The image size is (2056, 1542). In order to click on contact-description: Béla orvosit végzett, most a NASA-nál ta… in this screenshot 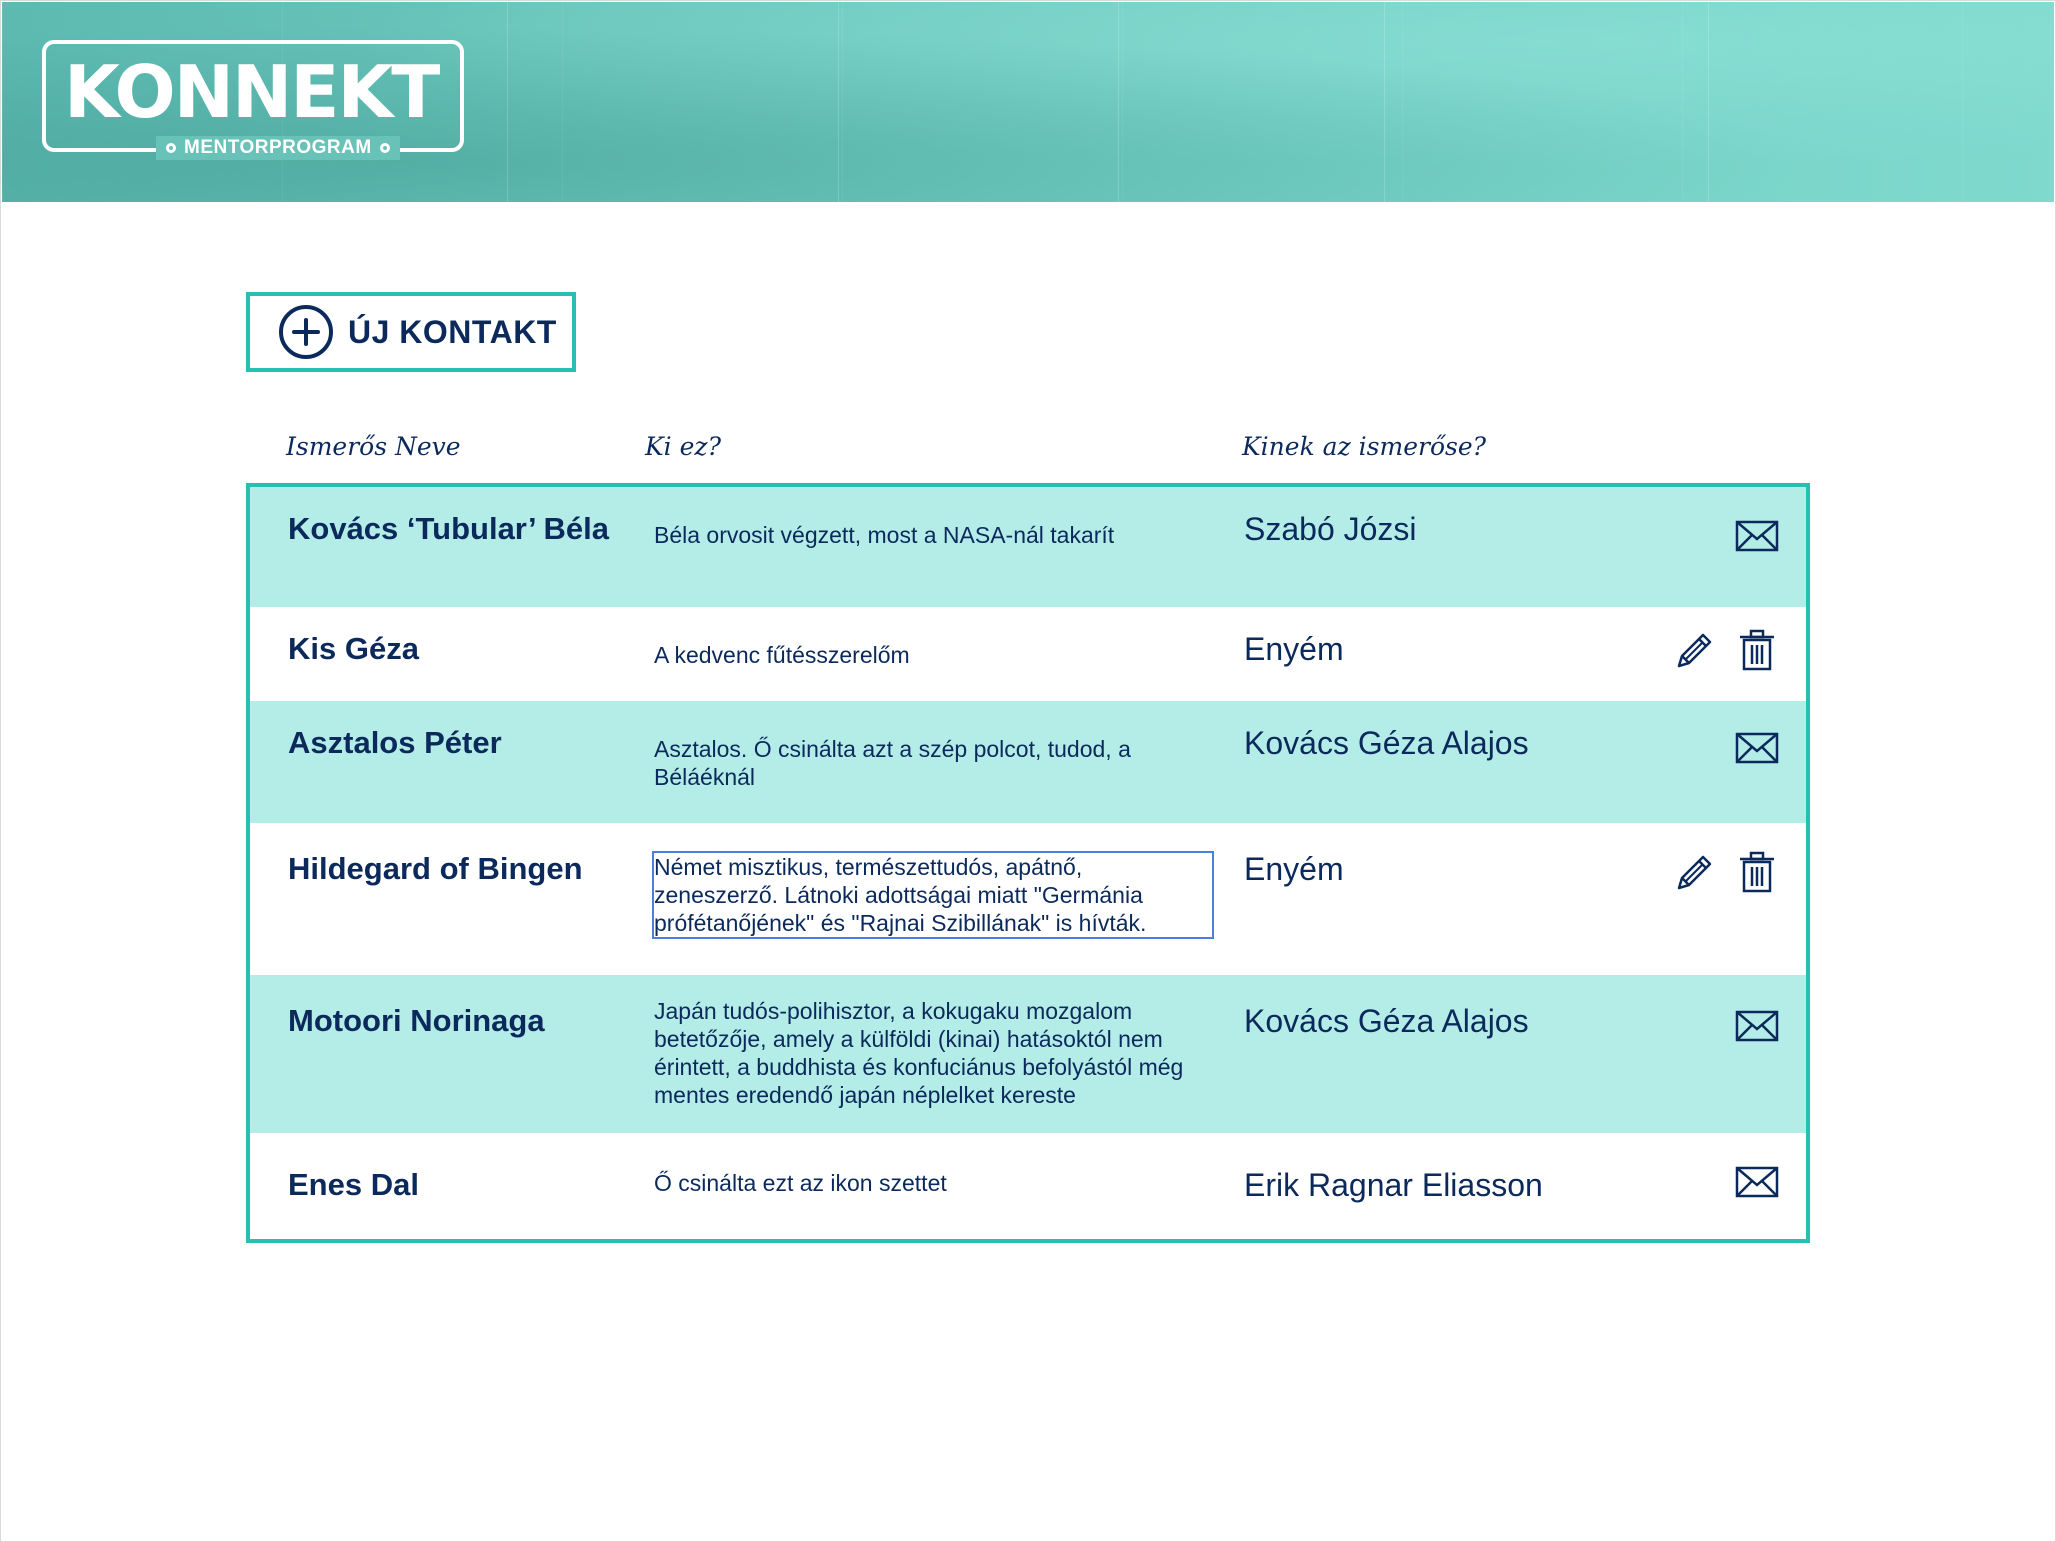, I will do `click(934, 535)`.